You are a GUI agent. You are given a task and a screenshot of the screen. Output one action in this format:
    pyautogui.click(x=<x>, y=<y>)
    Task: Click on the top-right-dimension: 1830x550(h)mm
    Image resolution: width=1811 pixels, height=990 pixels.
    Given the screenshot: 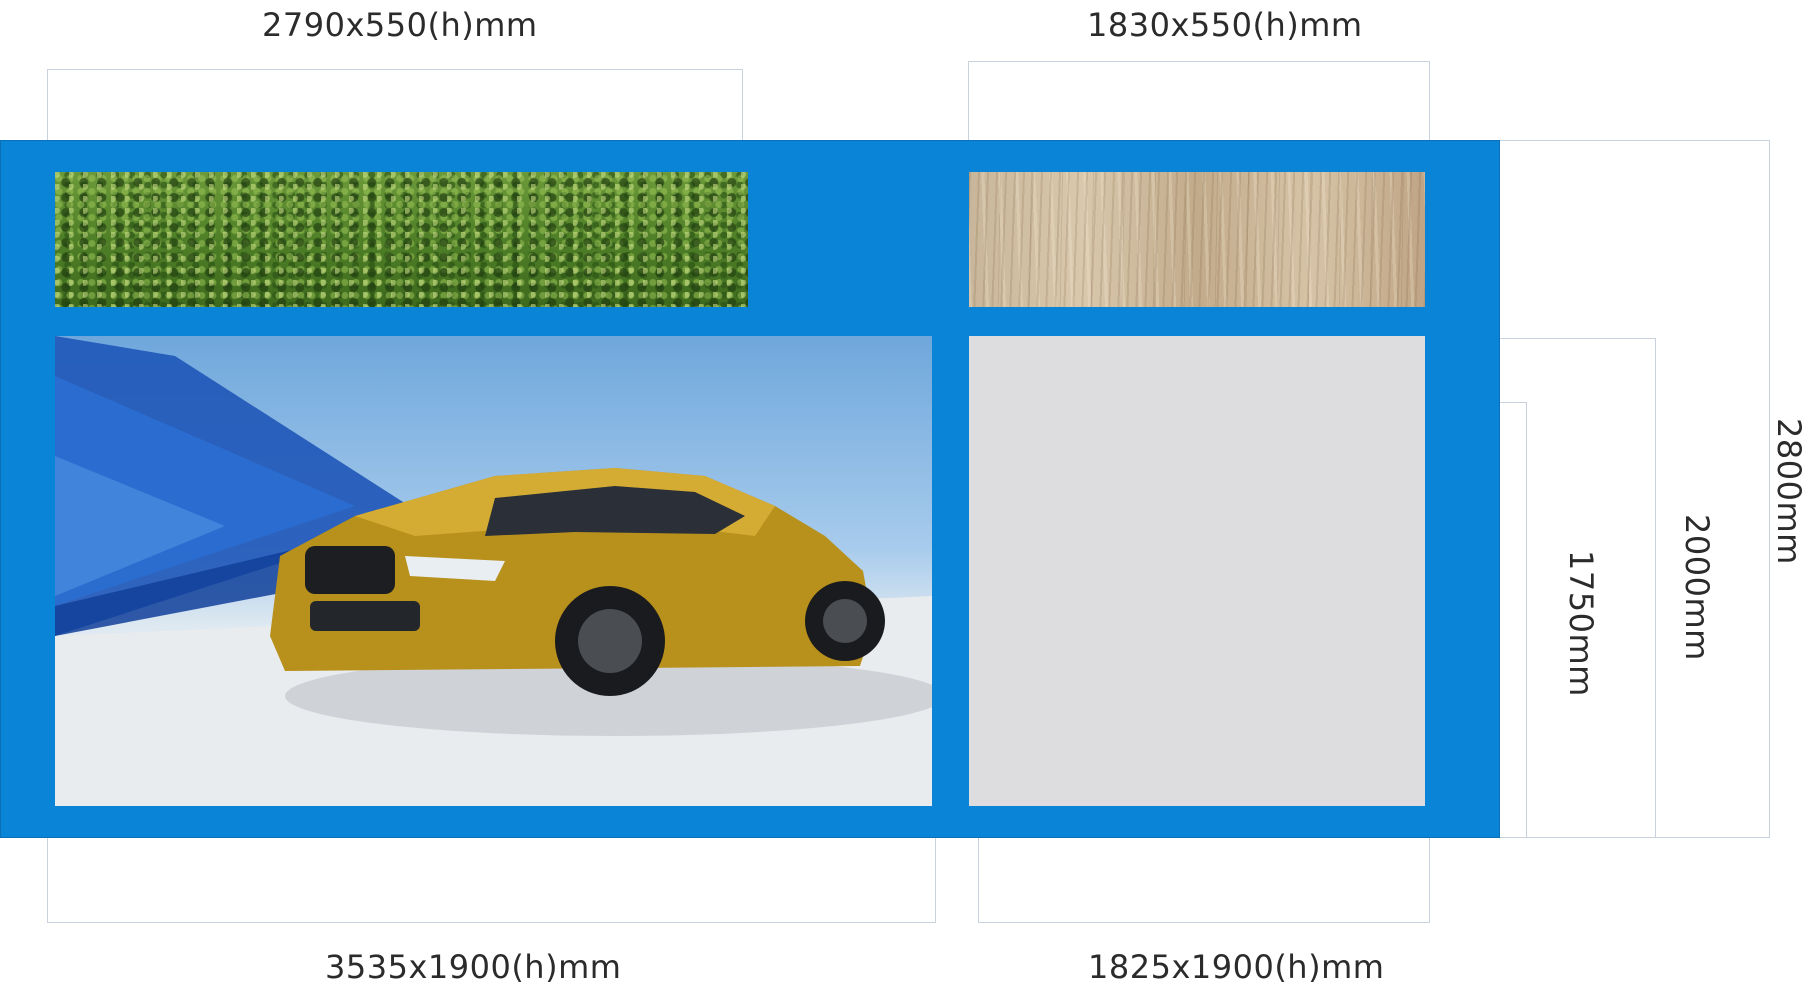 What is the action you would take?
    pyautogui.click(x=1225, y=25)
    